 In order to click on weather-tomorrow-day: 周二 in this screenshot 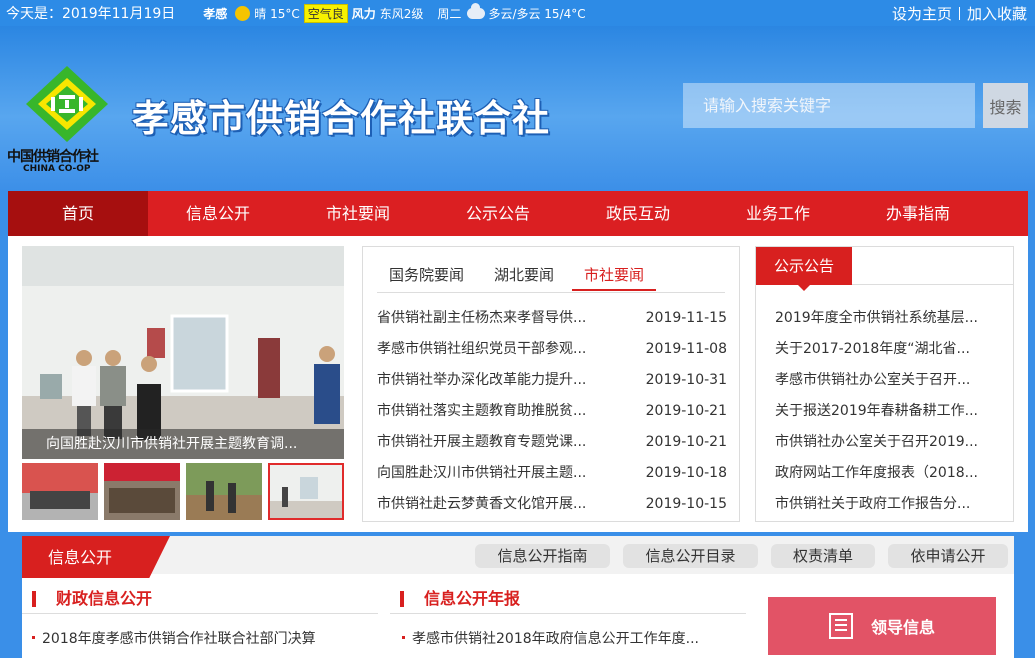, I will do `click(449, 13)`.